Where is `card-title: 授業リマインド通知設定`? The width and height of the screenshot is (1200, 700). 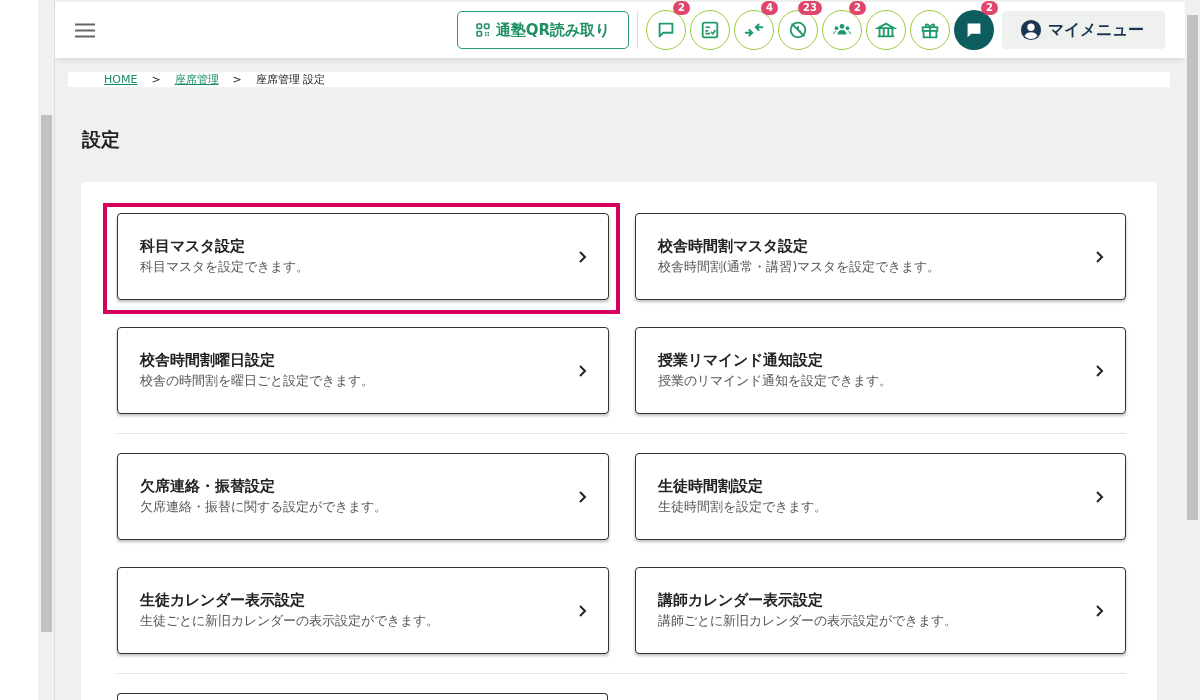
card-title: 授業リマインド通知設定 is located at coordinates (740, 360).